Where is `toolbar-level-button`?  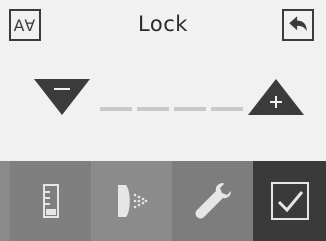 toolbar-level-button is located at coordinates (50, 201).